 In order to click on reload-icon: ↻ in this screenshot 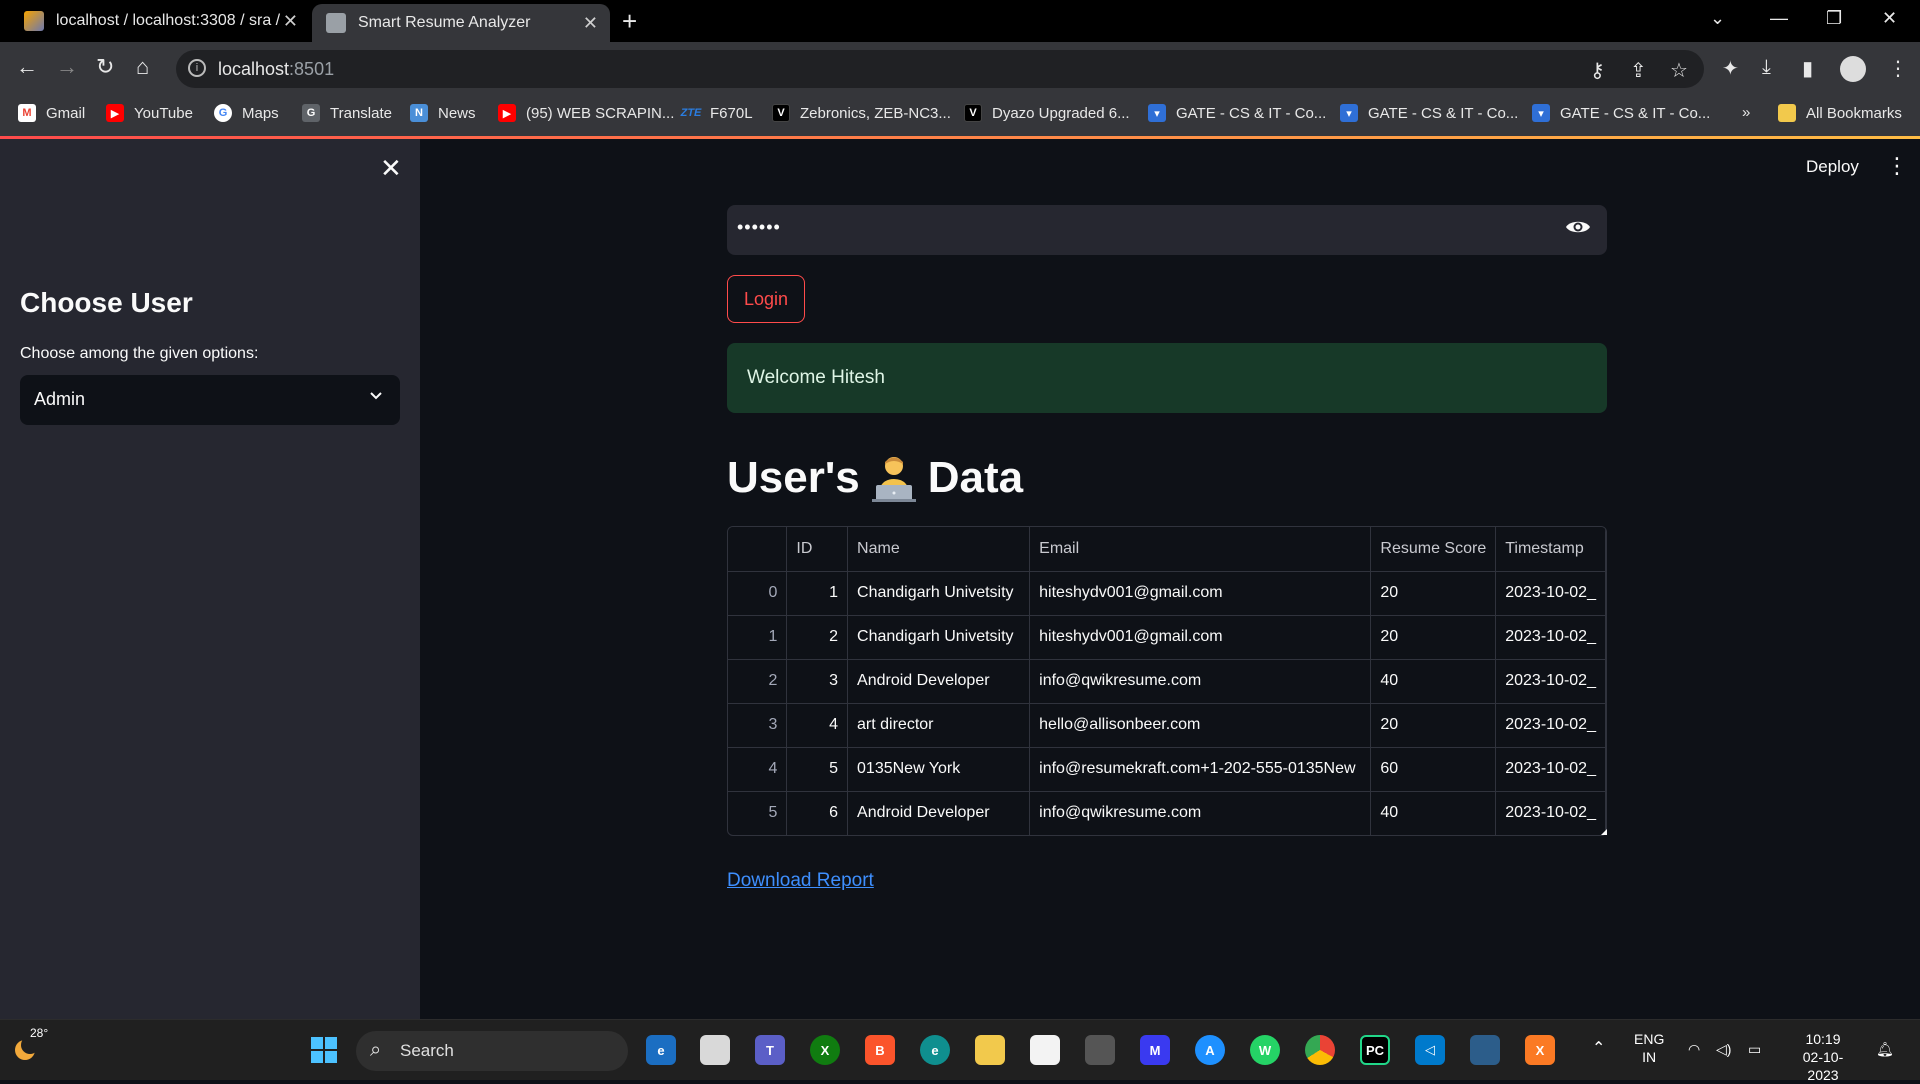, I will do `click(105, 67)`.